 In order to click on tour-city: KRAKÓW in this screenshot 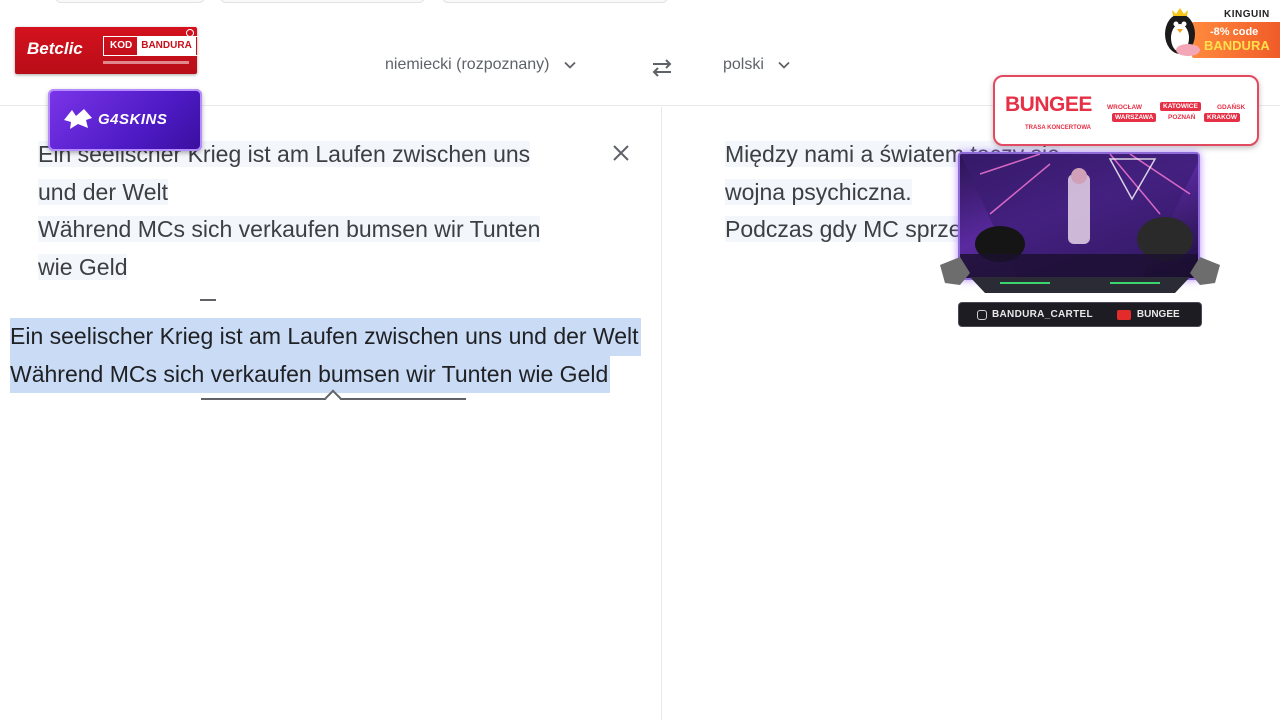, I will do `click(1222, 117)`.